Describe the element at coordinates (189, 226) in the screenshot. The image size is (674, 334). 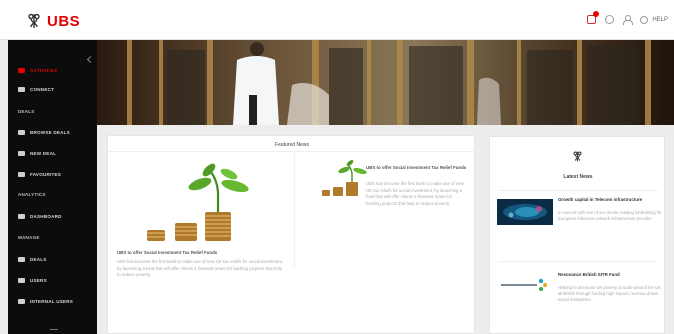
I see `coin-stacks` at that location.